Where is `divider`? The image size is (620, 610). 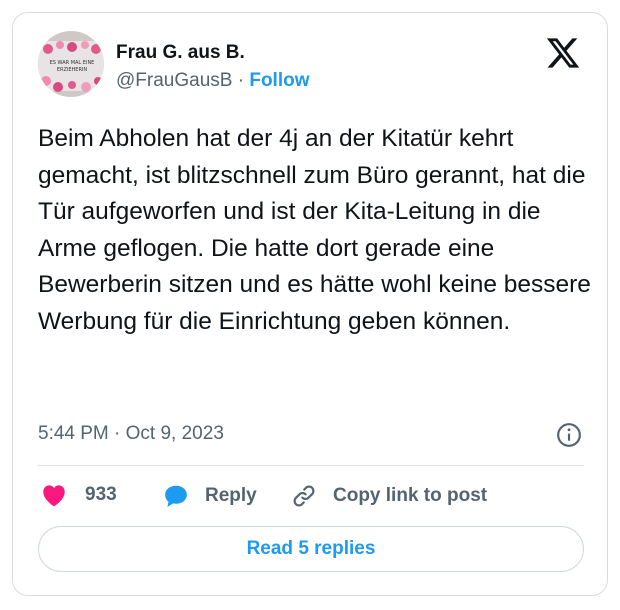 divider is located at coordinates (311, 465).